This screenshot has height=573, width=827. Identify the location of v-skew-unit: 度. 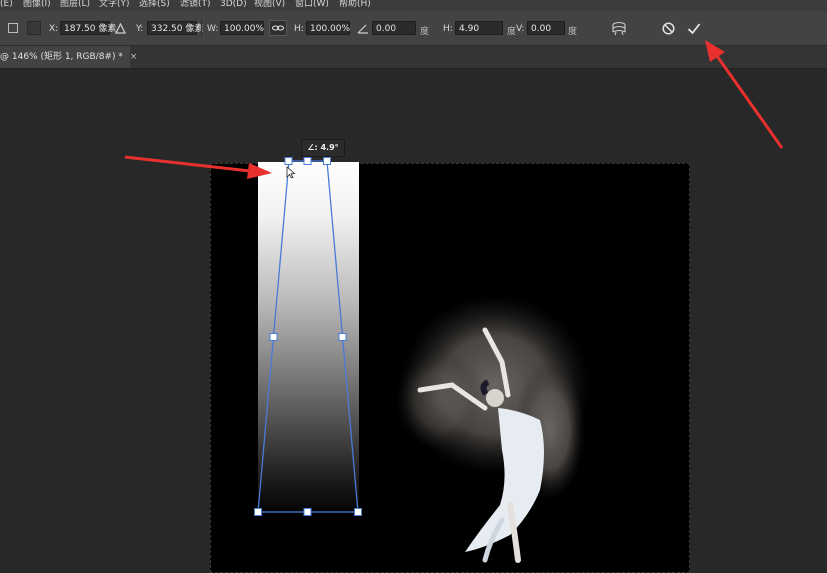
(573, 32).